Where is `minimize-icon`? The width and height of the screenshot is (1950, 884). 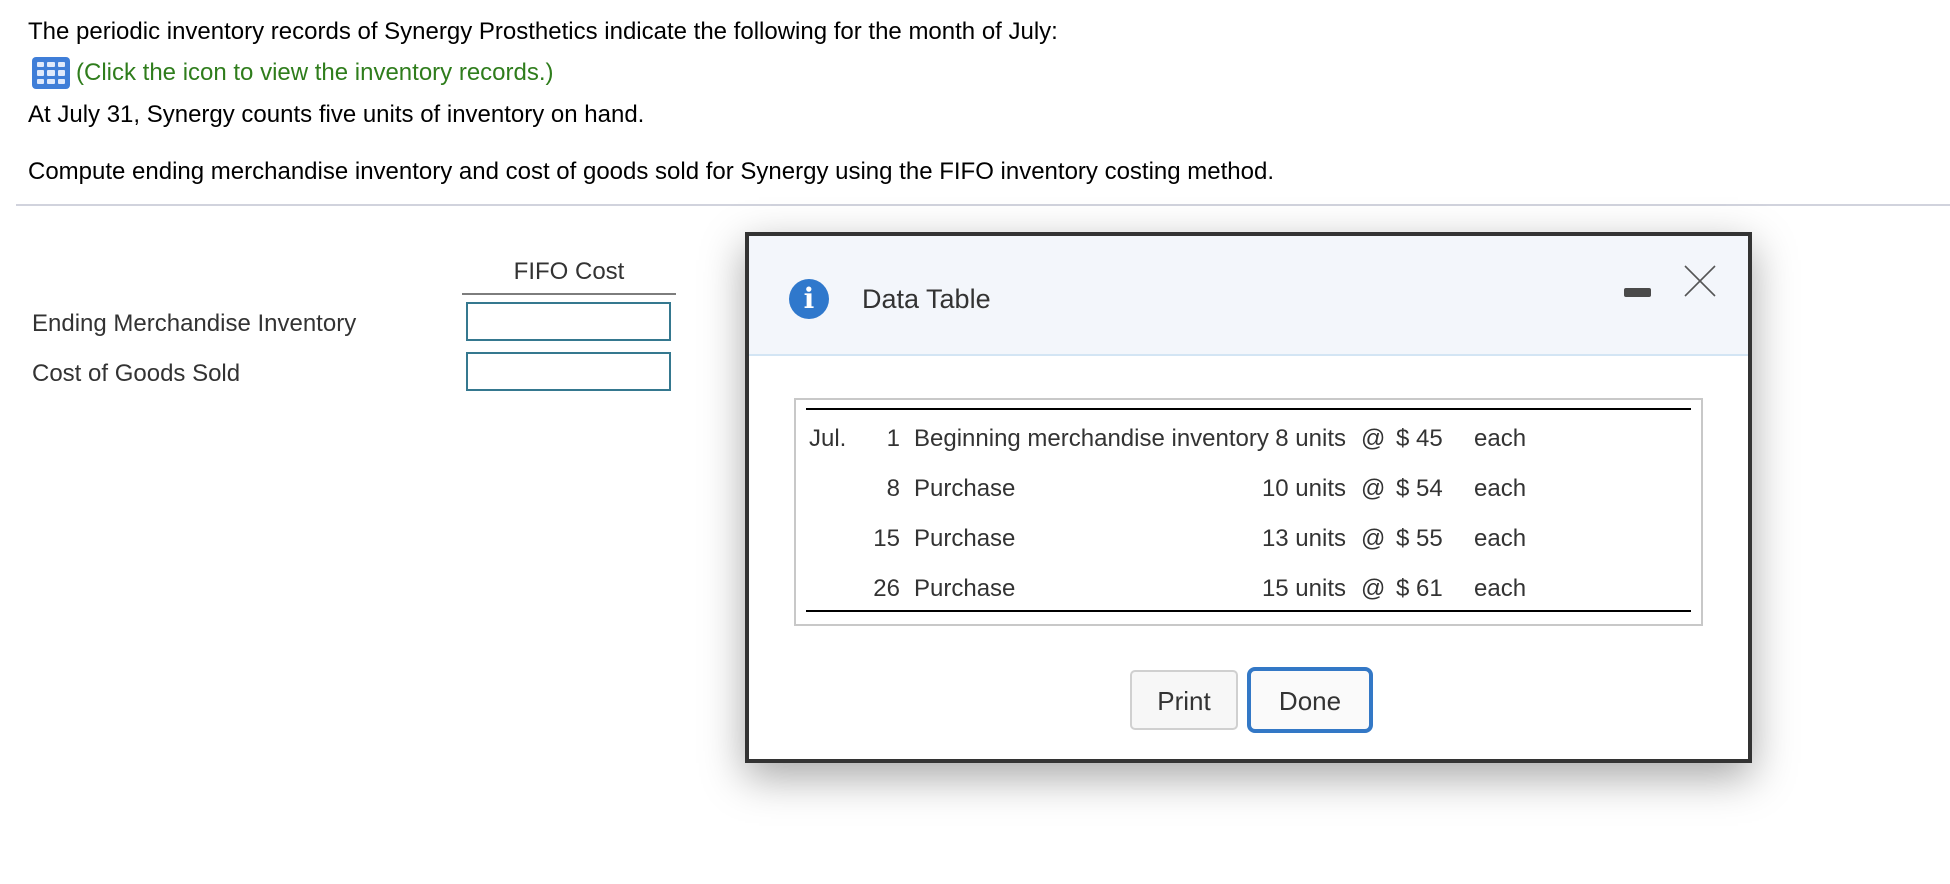 minimize-icon is located at coordinates (1637, 292).